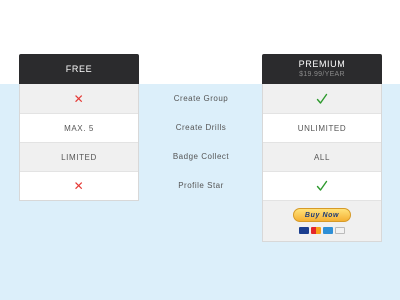  I want to click on discover-card-icon, so click(340, 230).